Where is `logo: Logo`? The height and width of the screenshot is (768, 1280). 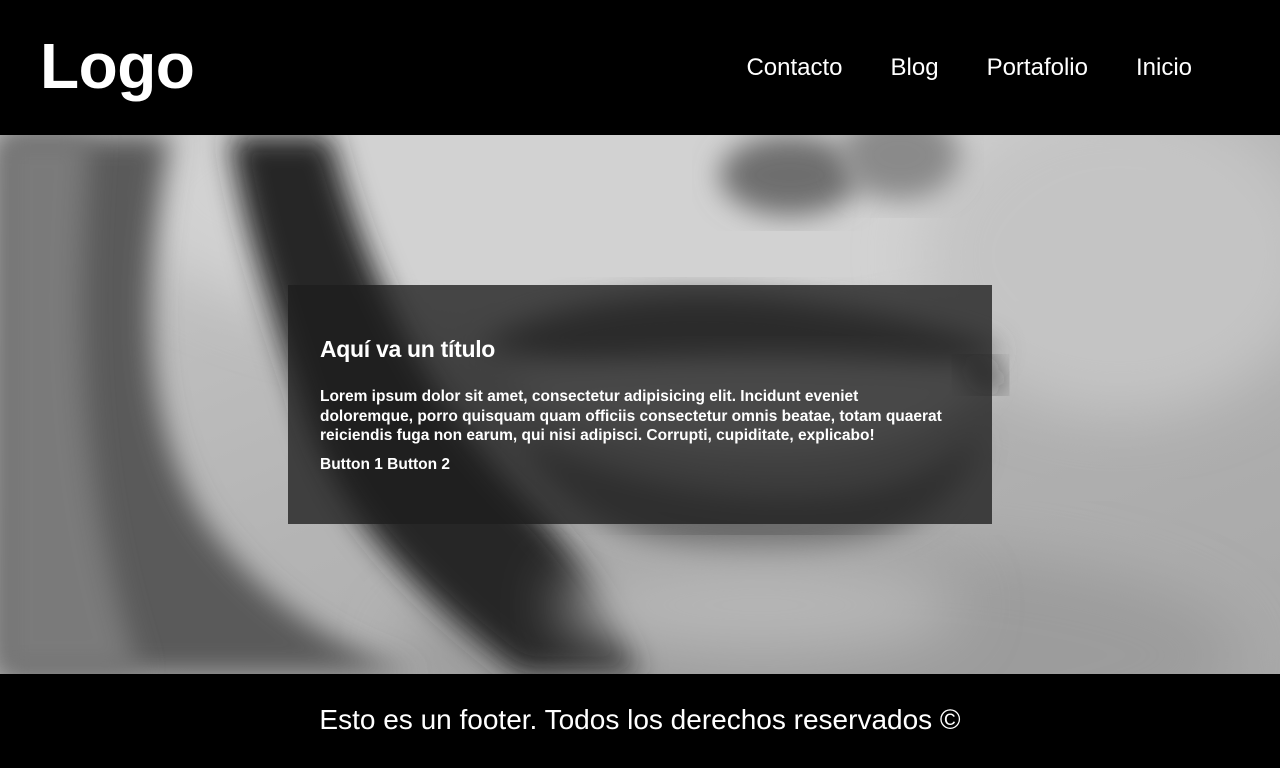 logo: Logo is located at coordinates (117, 66).